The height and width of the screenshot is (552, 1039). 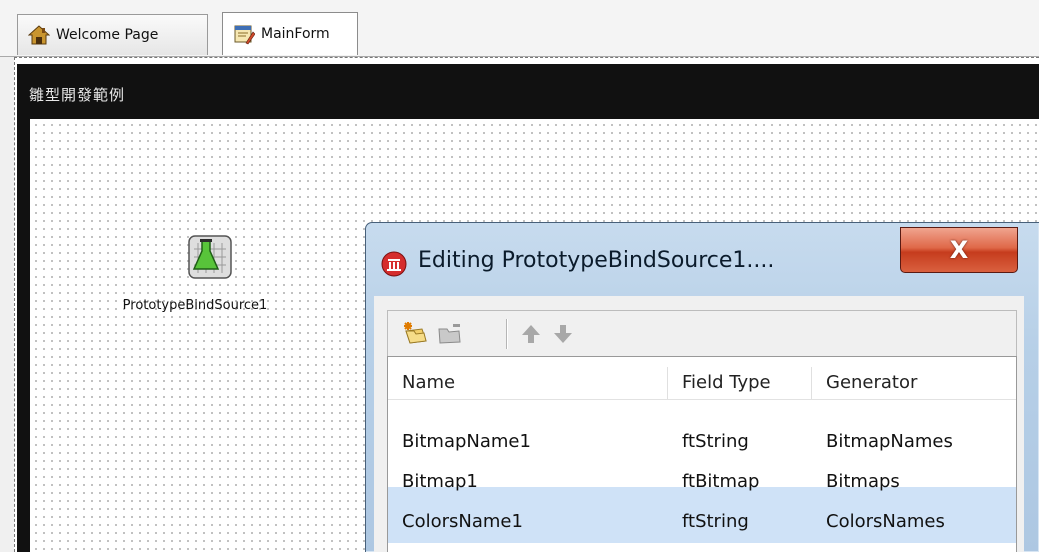 What do you see at coordinates (394, 264) in the screenshot?
I see `app-icon` at bounding box center [394, 264].